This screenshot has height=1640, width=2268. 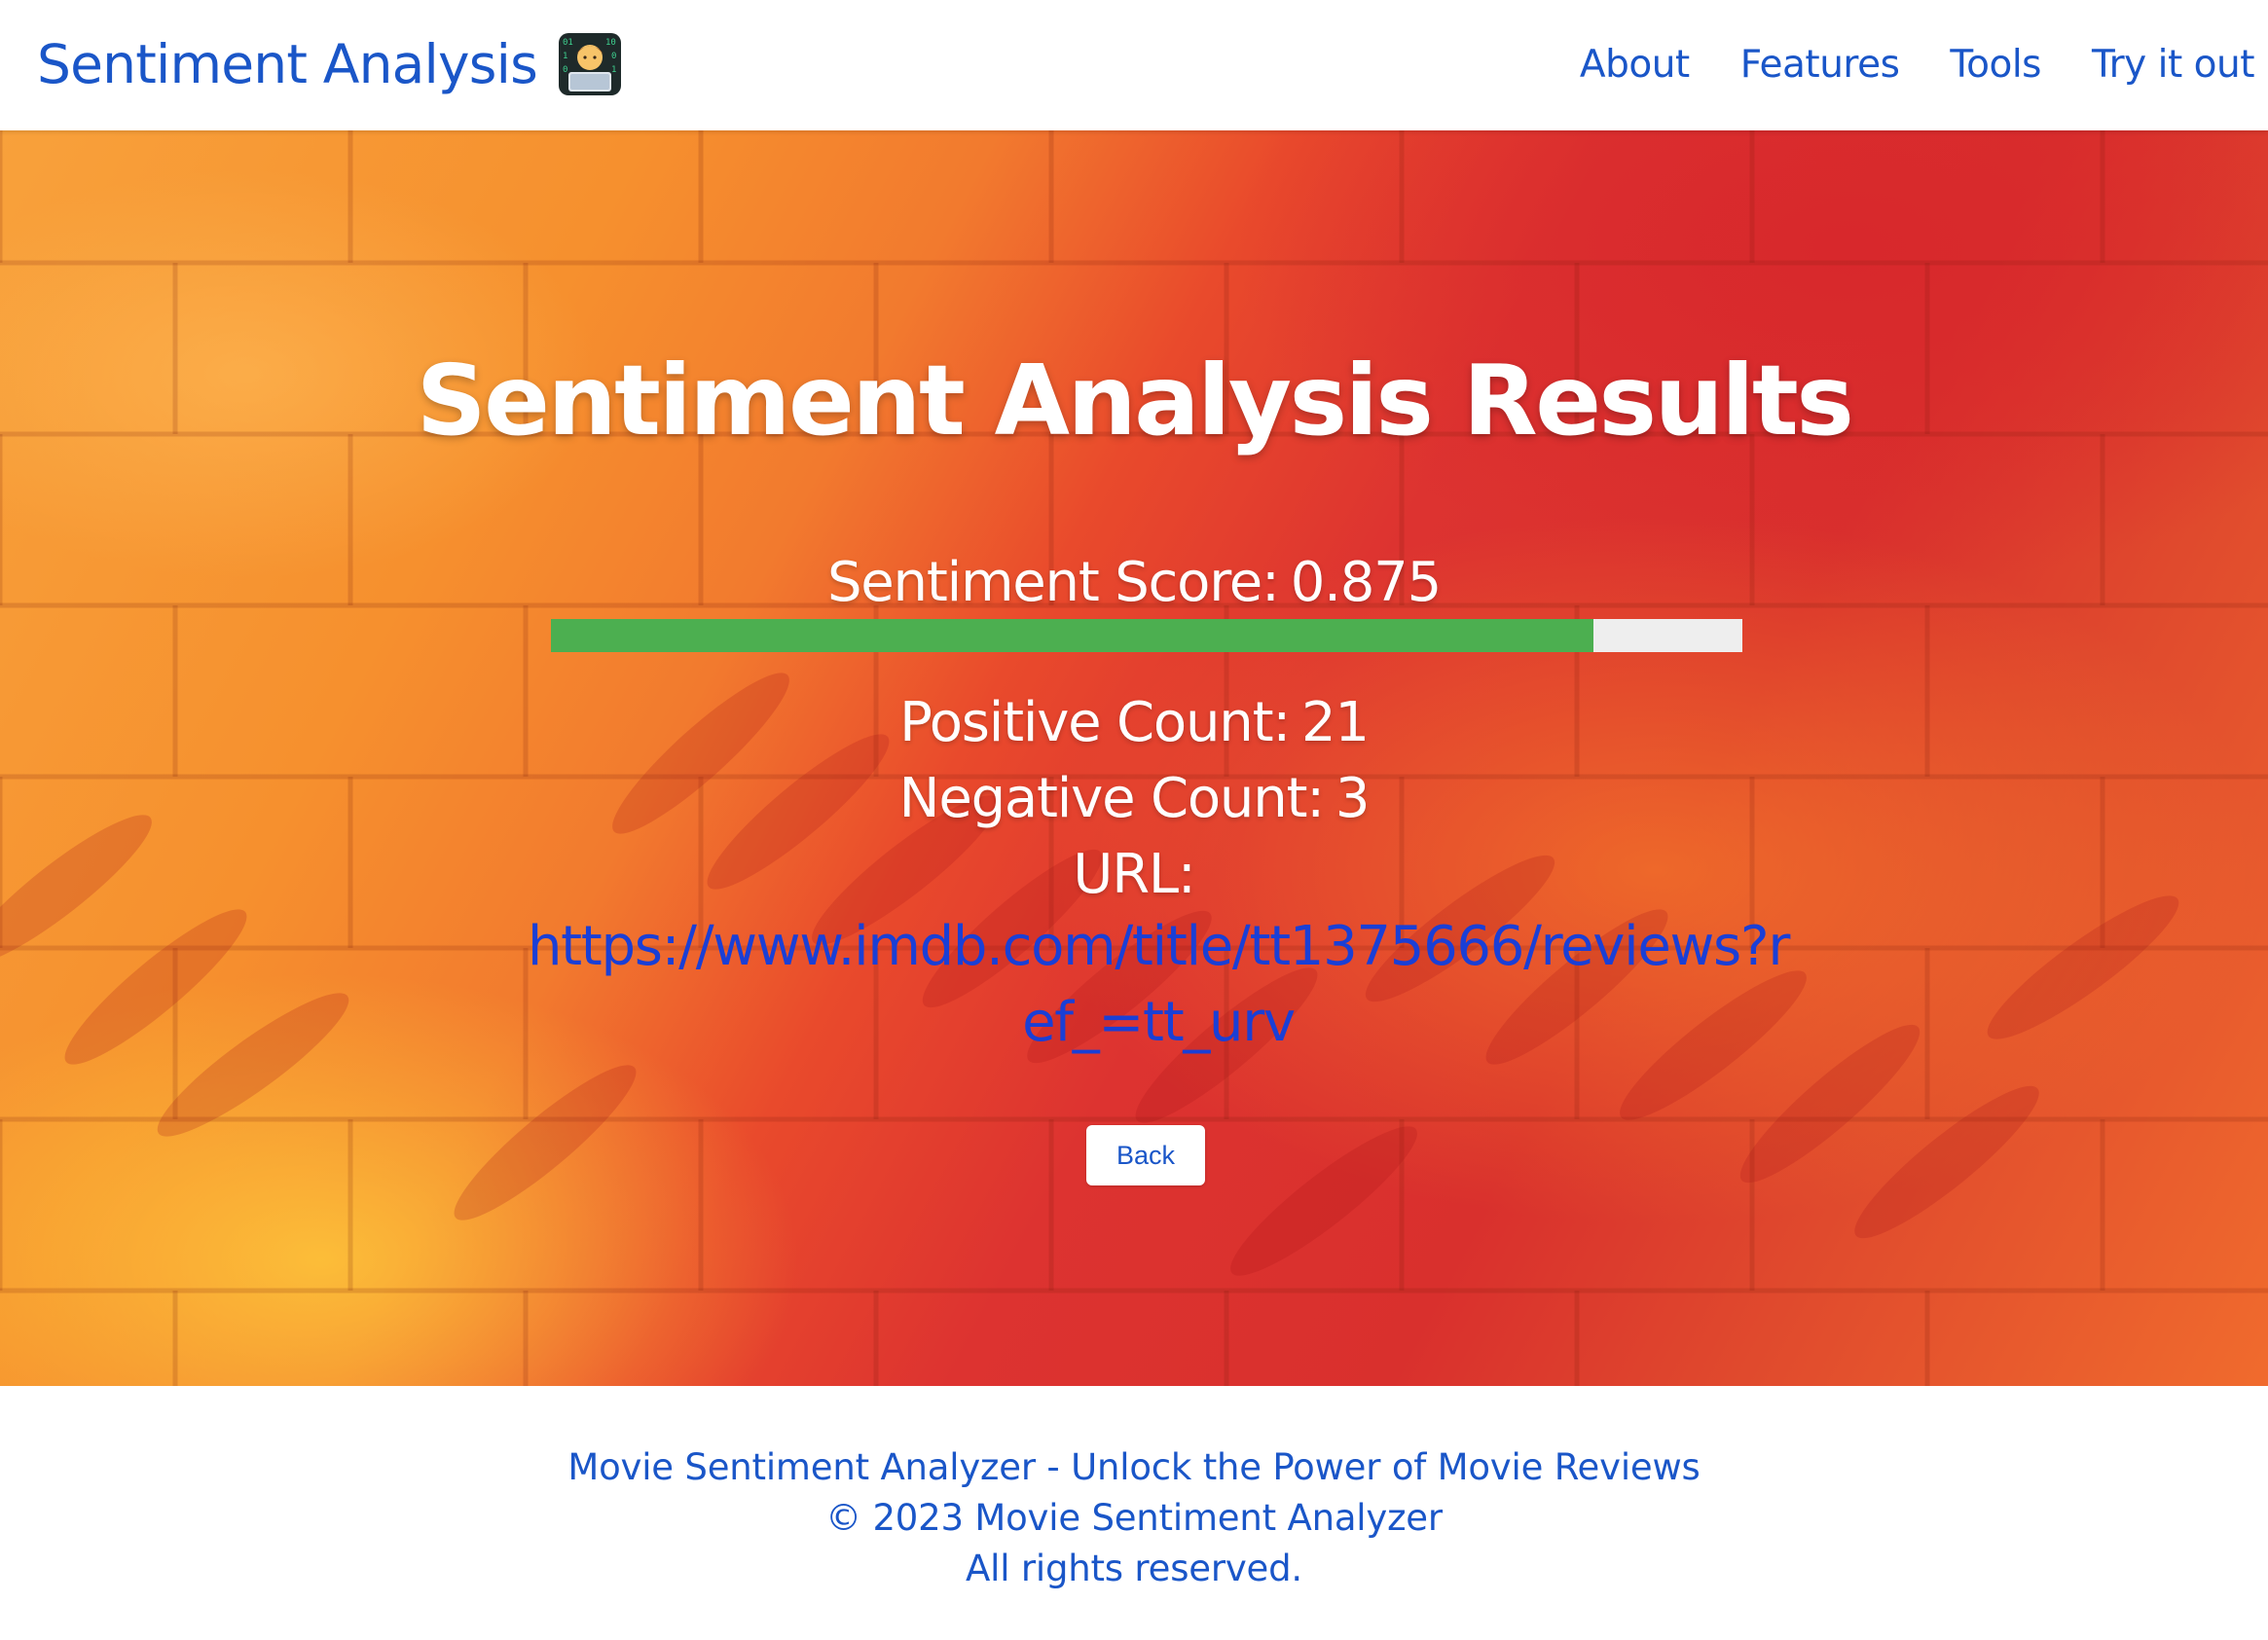 I want to click on negative-count-label: Negative Count:, so click(x=1111, y=798).